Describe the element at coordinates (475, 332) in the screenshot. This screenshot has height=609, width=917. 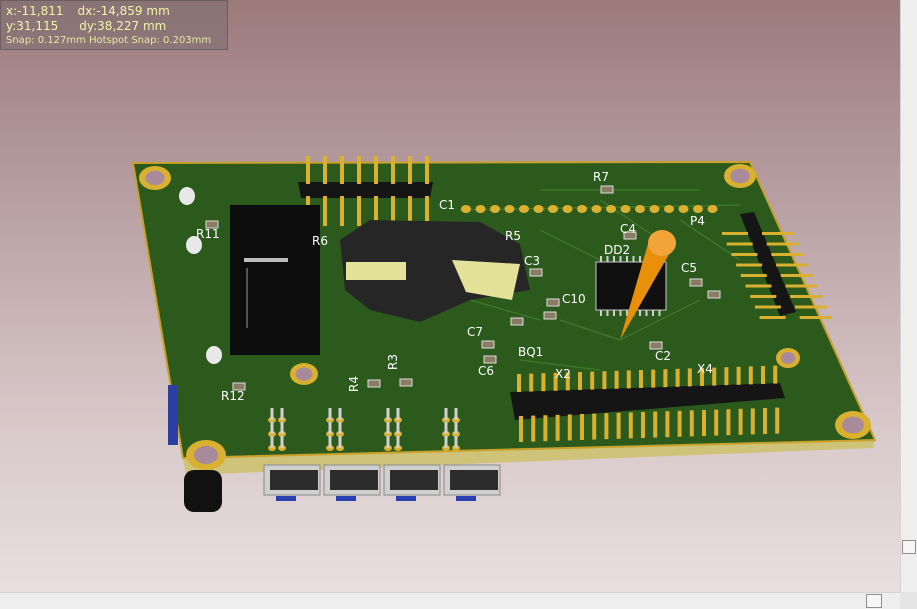
I see `label-c7: C7` at that location.